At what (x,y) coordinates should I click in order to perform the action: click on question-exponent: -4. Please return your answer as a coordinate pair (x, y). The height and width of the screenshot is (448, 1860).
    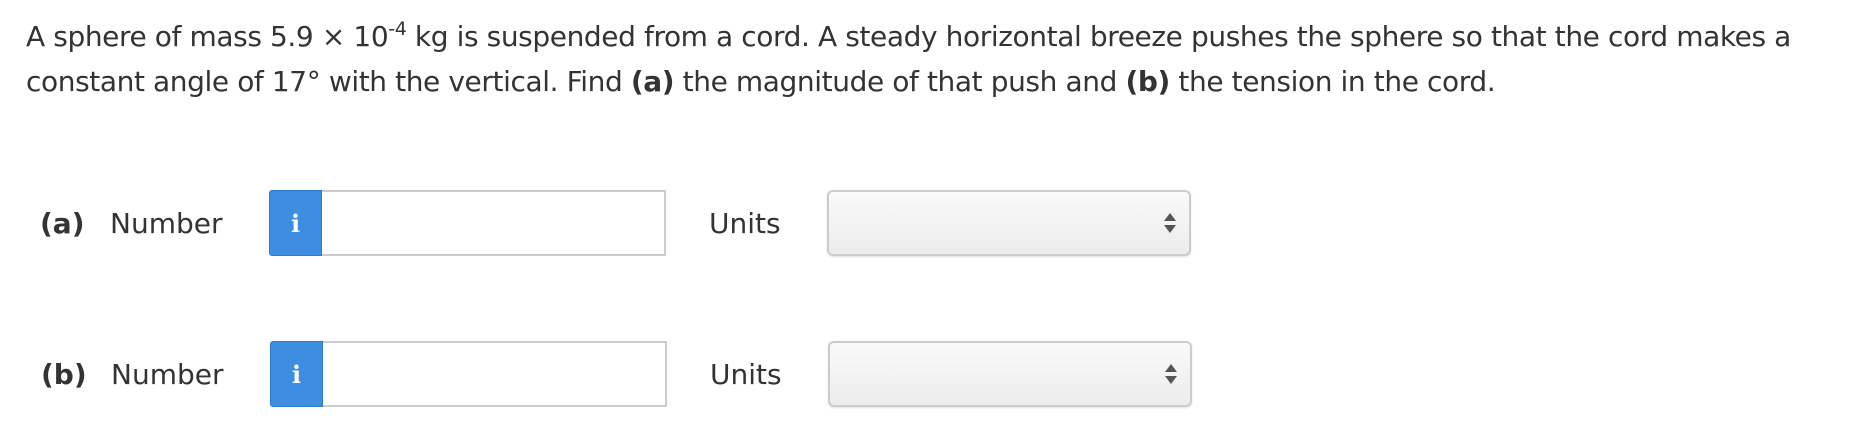
    Looking at the image, I should click on (397, 28).